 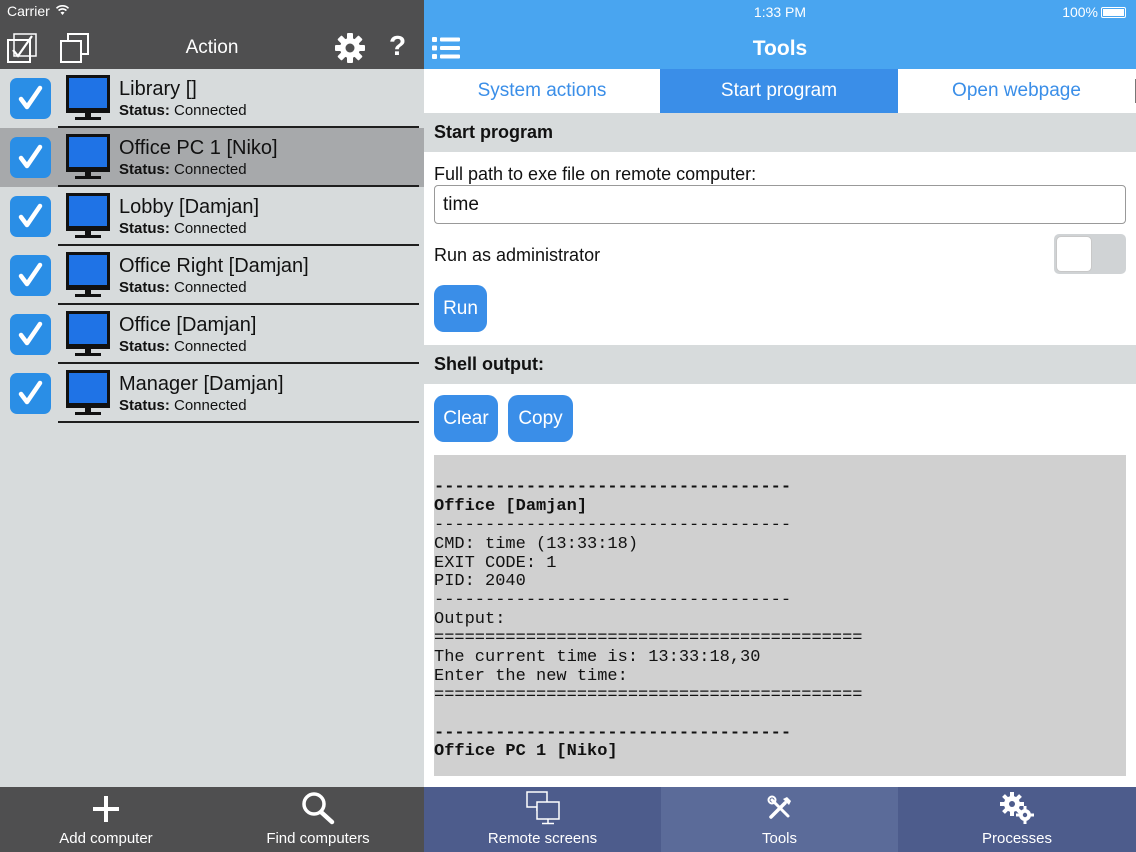 What do you see at coordinates (511, 506) in the screenshot?
I see `console-line: Office [Damjan]` at bounding box center [511, 506].